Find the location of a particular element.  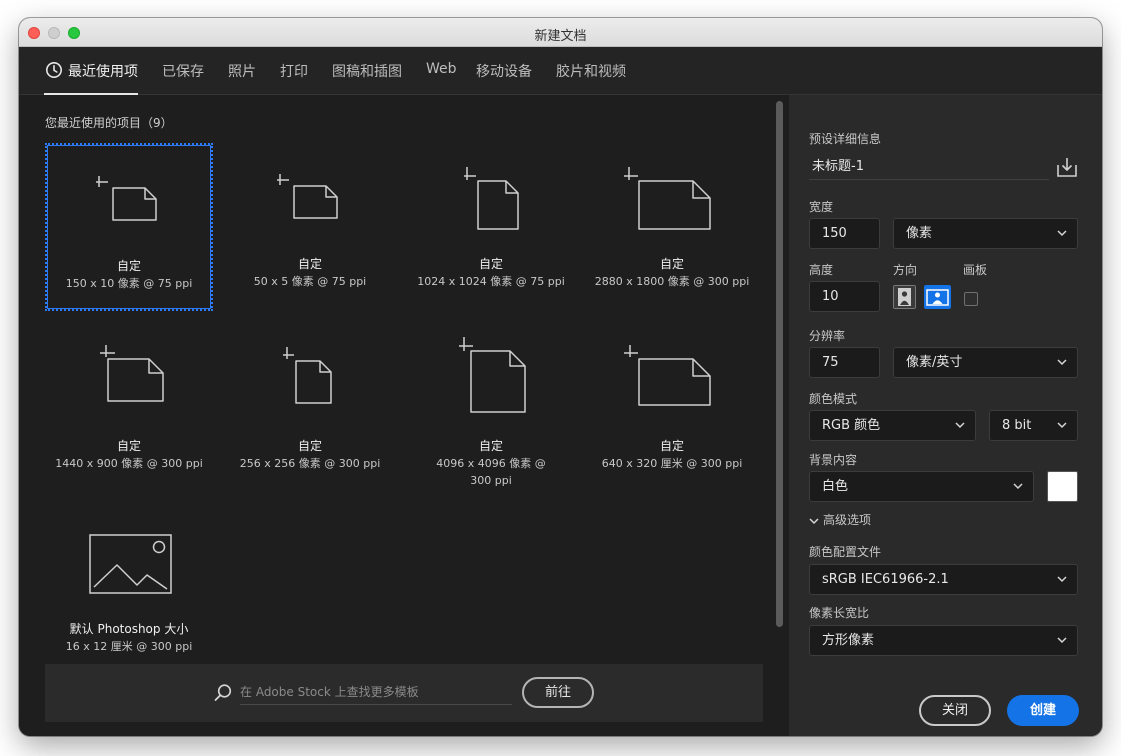

clock-icon is located at coordinates (54, 70).